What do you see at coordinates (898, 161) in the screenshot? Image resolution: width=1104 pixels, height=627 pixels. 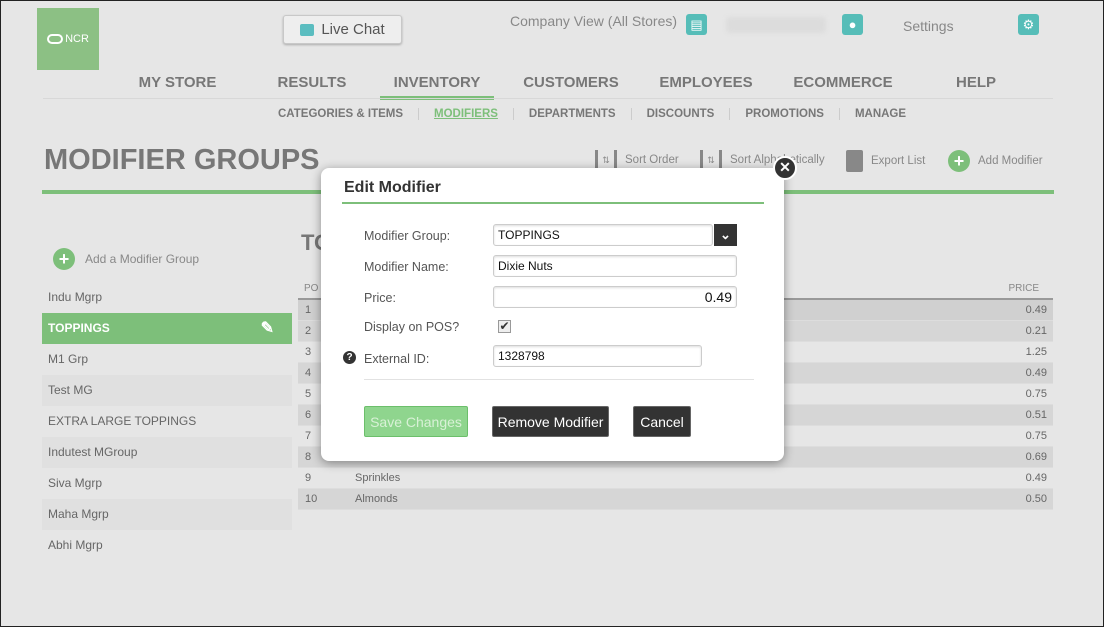 I see `export-label: Export List` at bounding box center [898, 161].